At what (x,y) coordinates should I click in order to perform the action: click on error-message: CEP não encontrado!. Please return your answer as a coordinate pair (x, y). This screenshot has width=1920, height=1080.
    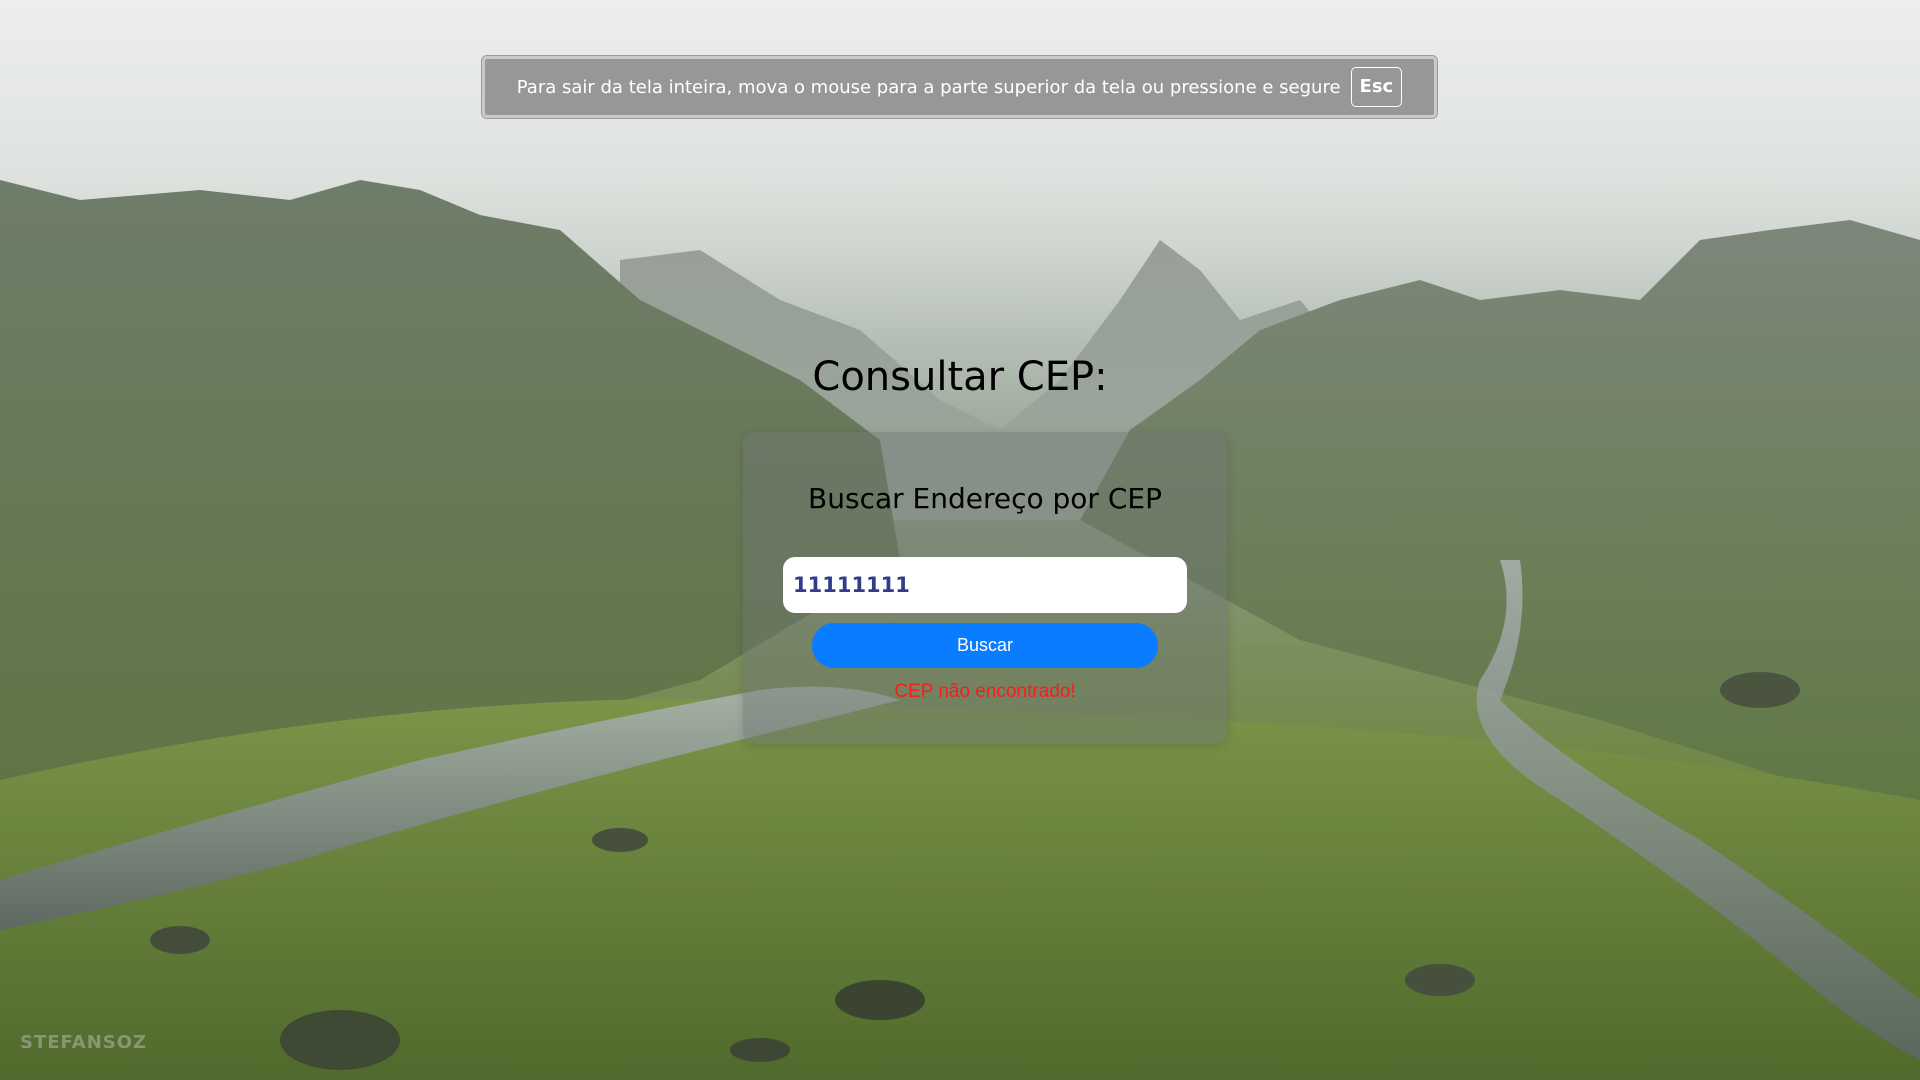
    Looking at the image, I should click on (985, 691).